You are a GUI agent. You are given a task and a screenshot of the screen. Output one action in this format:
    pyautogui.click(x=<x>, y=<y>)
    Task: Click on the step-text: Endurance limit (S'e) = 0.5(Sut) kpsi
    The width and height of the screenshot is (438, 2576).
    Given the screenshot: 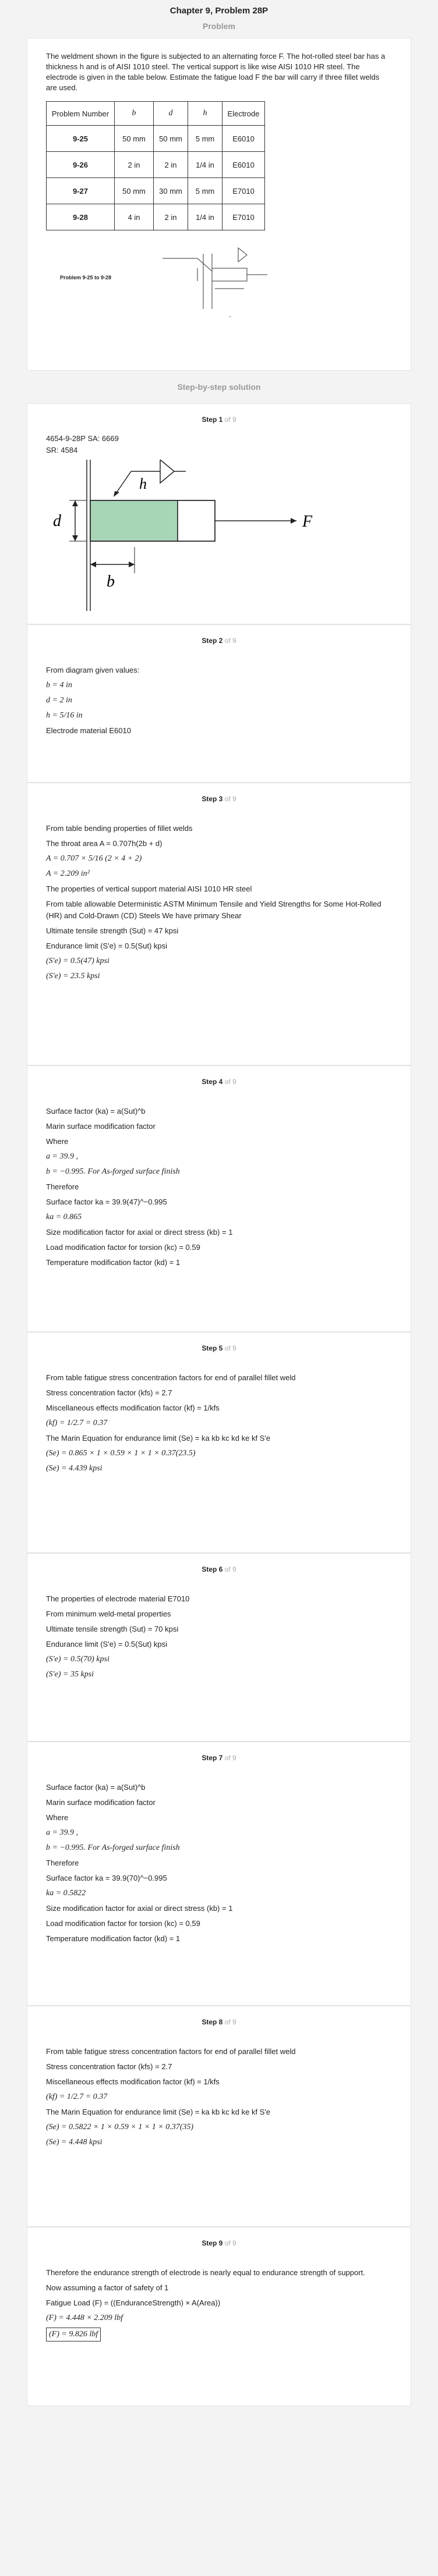 What is the action you would take?
    pyautogui.click(x=107, y=945)
    